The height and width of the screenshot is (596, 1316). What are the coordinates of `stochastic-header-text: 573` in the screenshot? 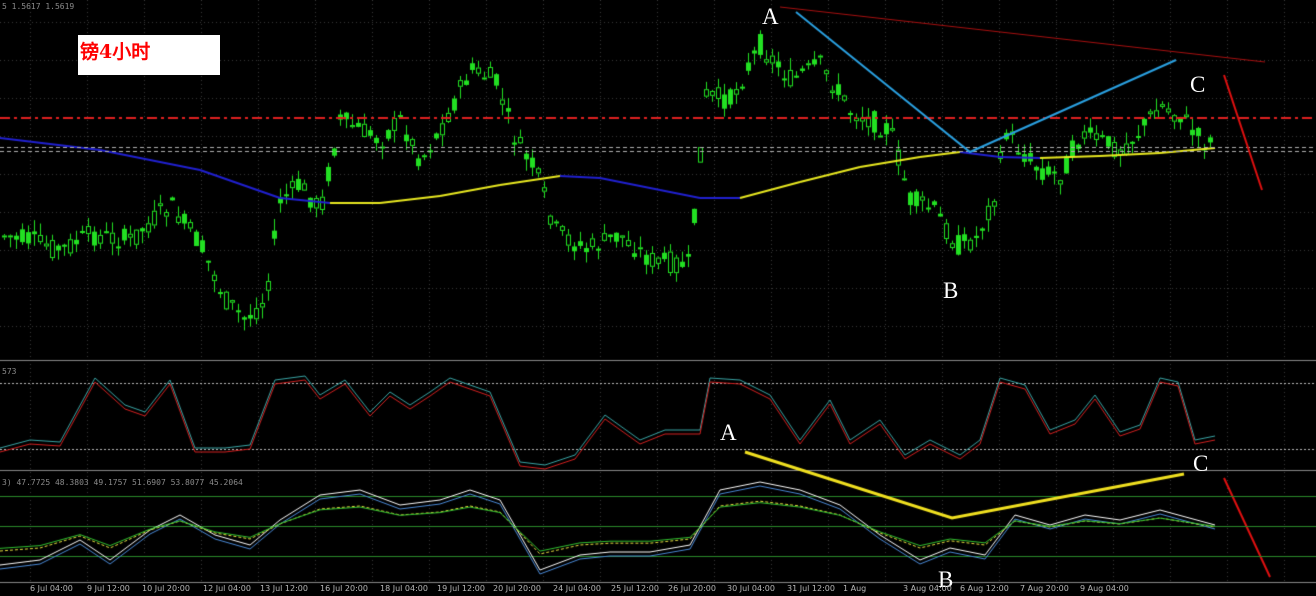 It's located at (9, 371).